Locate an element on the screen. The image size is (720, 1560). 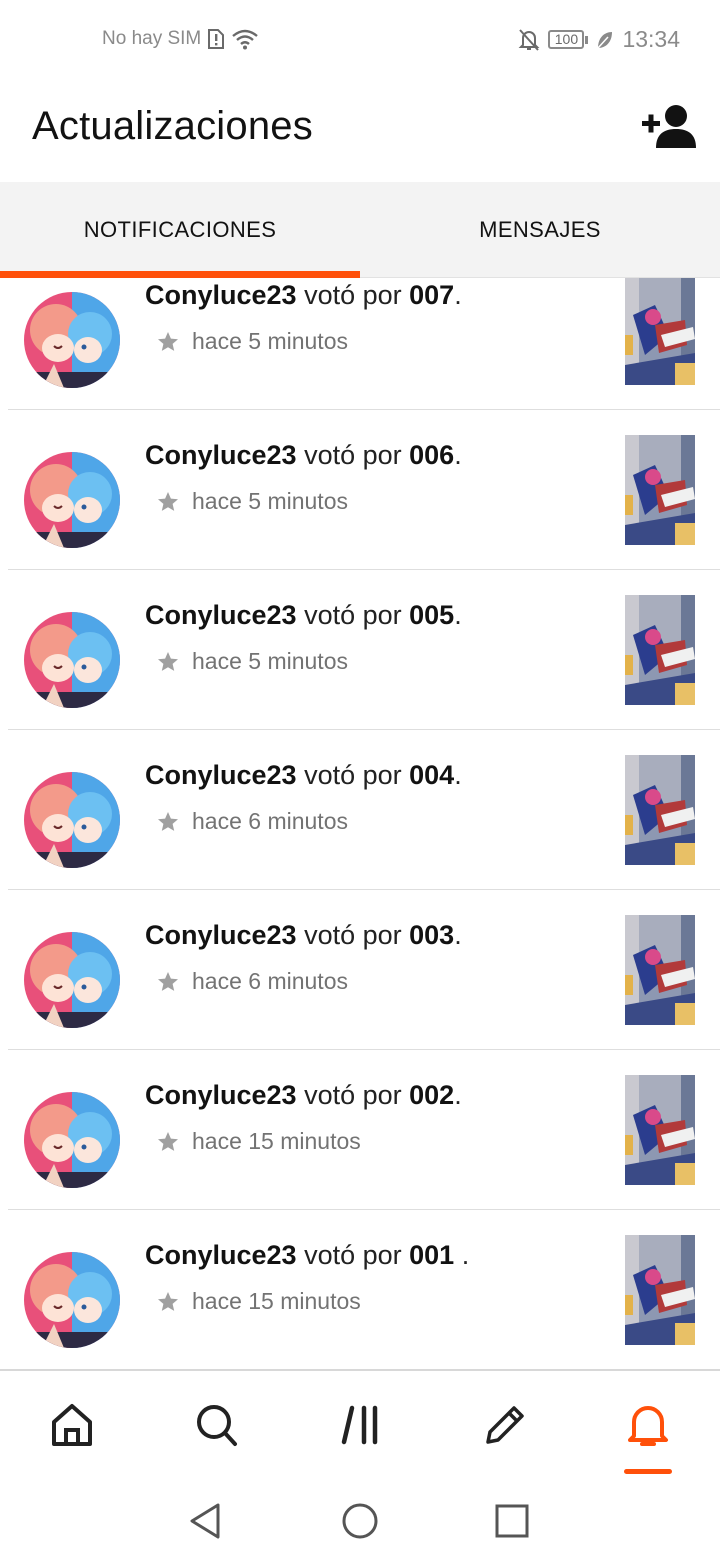
nav-search is located at coordinates (216, 1425).